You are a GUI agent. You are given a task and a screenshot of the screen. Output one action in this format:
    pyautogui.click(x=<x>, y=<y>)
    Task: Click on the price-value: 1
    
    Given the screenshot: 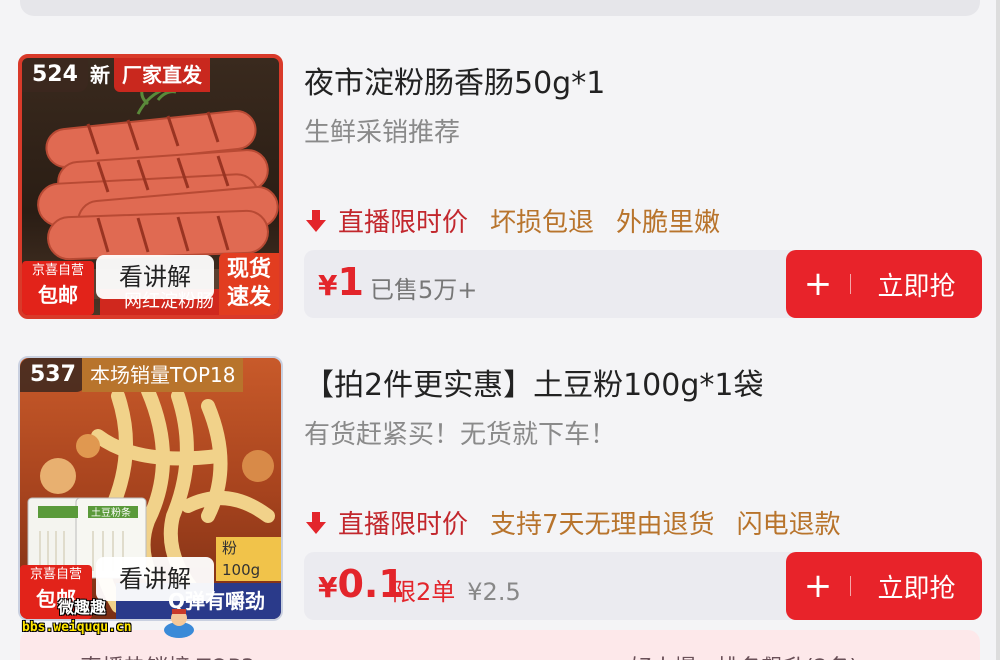 What is the action you would take?
    pyautogui.click(x=350, y=282)
    